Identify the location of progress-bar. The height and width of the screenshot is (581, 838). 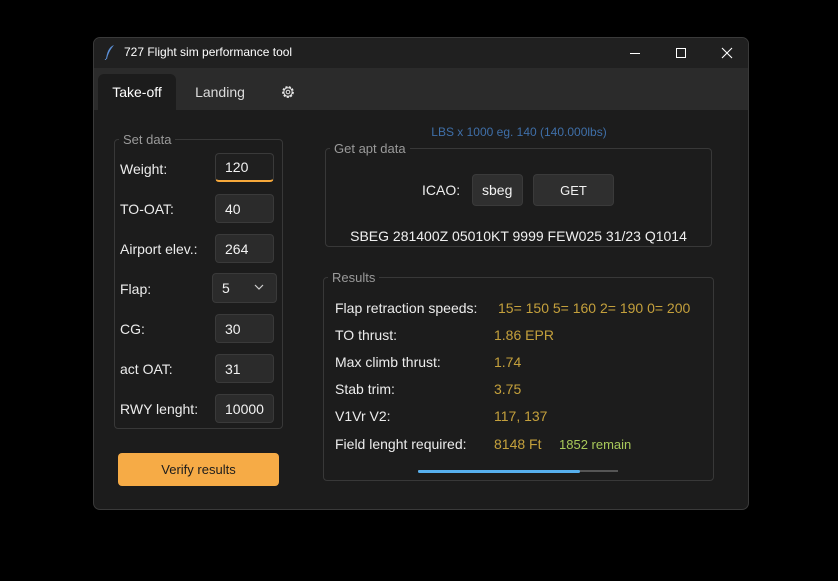
(518, 471).